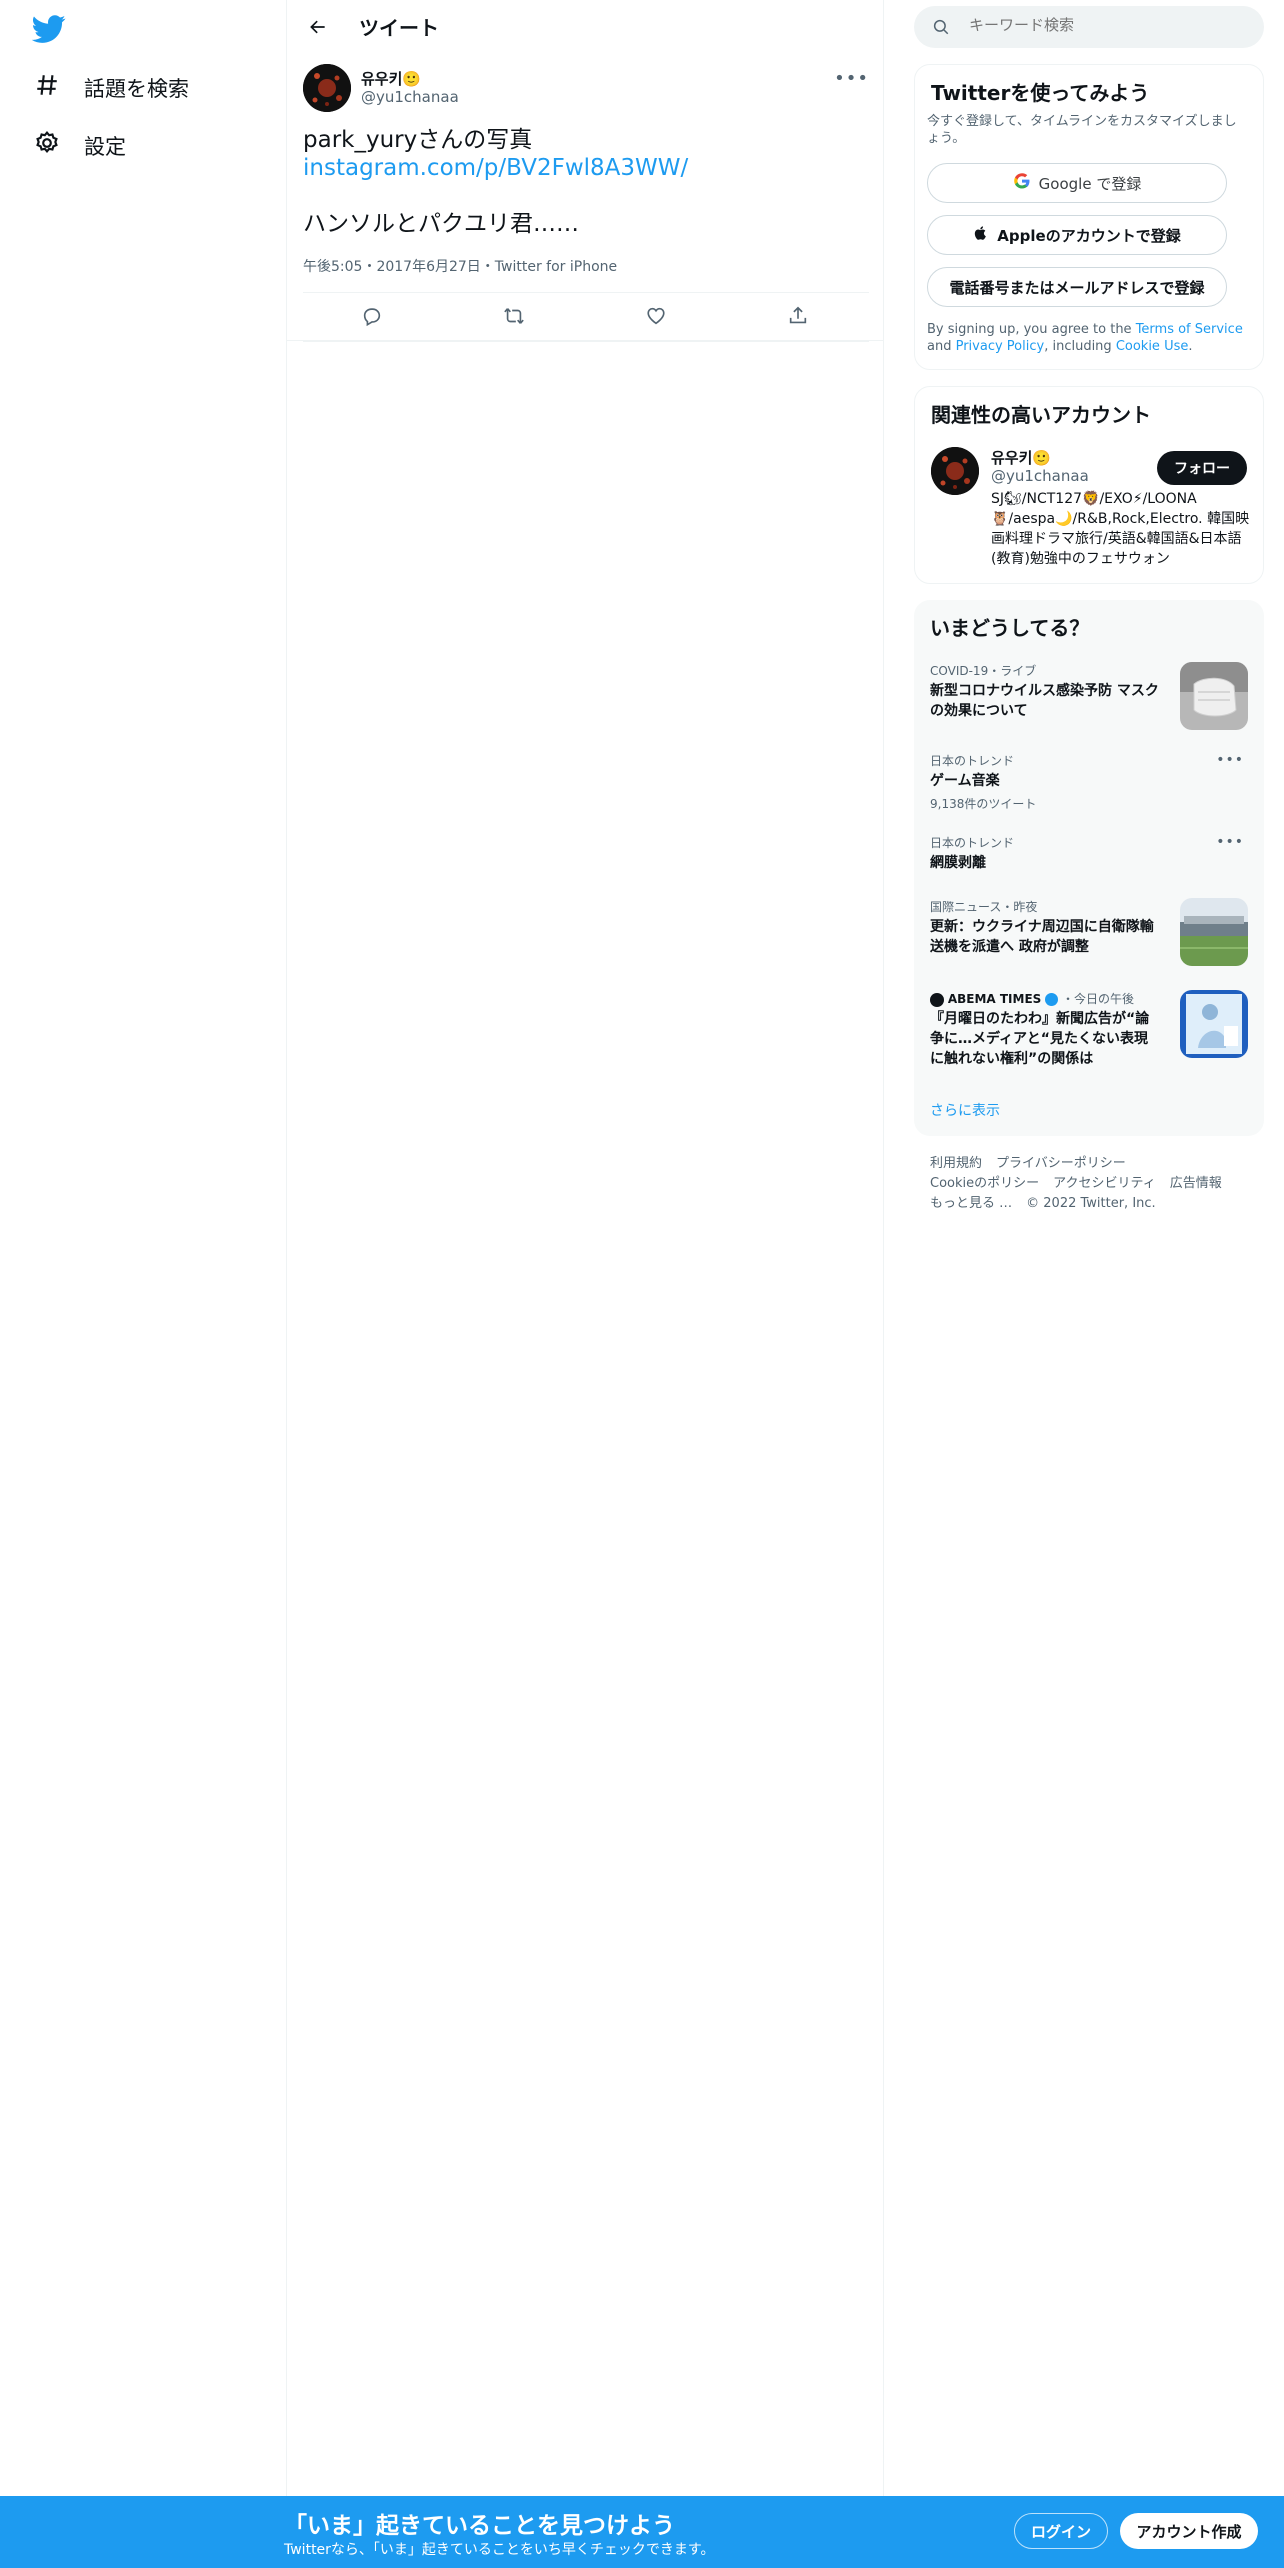 This screenshot has width=1284, height=2568. What do you see at coordinates (327, 88) in the screenshot?
I see `author-avatar` at bounding box center [327, 88].